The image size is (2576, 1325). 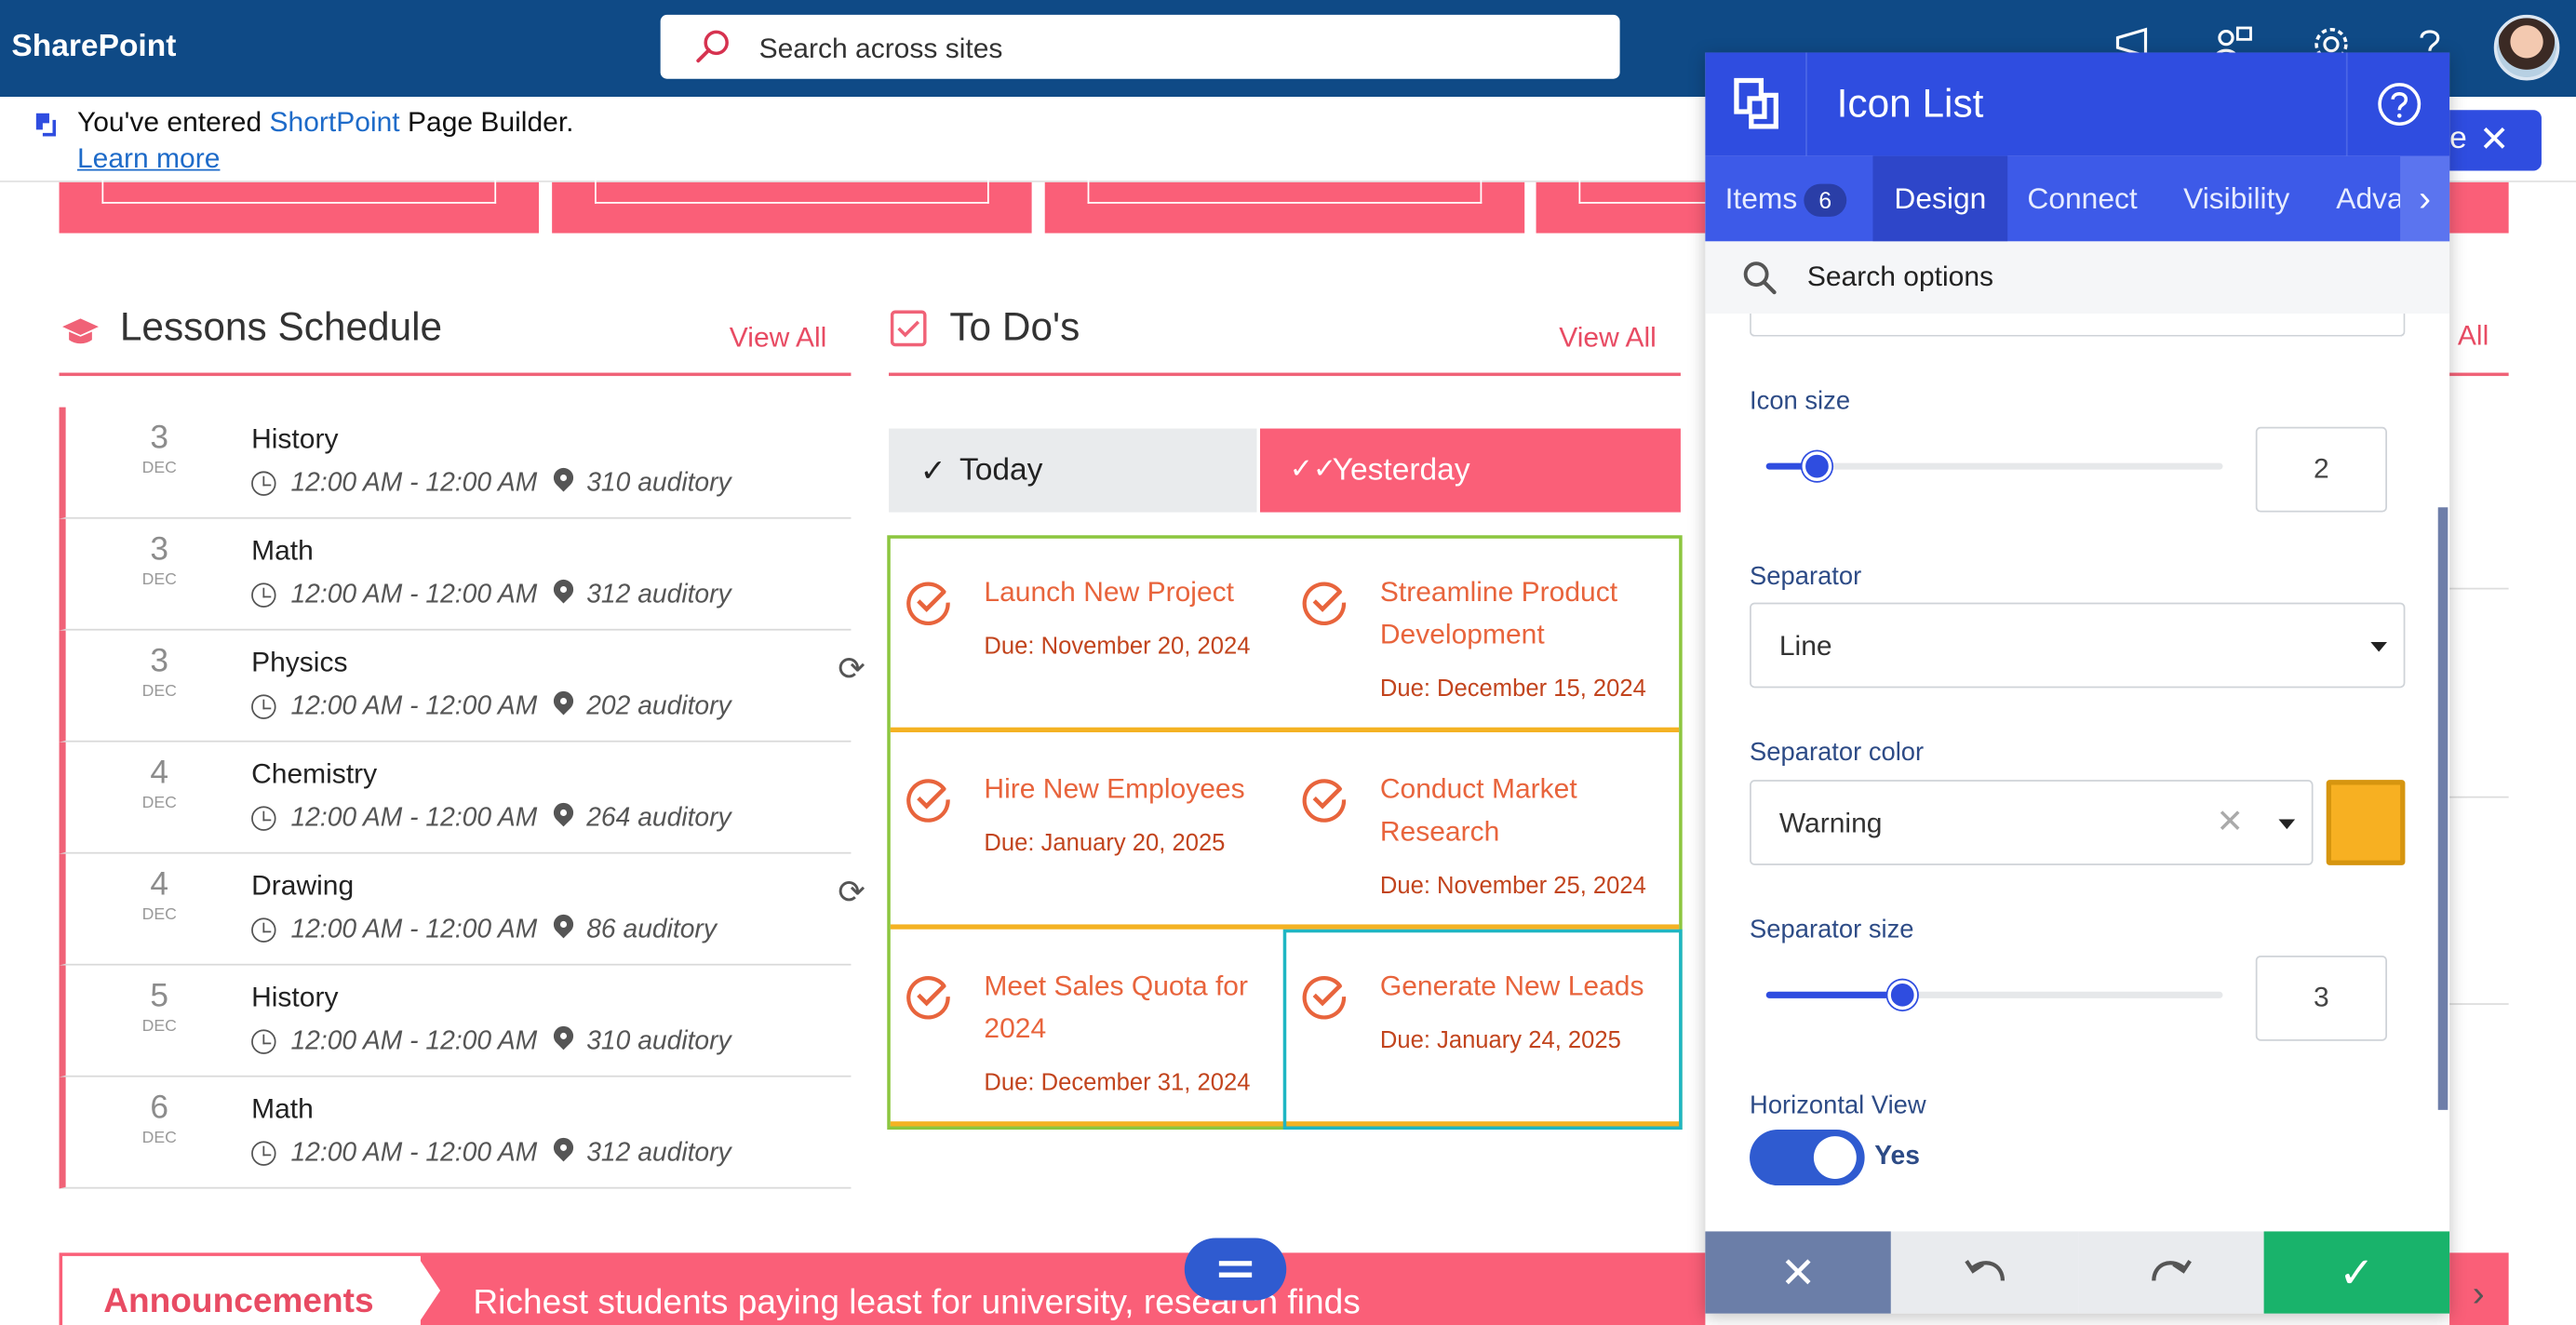 What do you see at coordinates (1117, 647) in the screenshot?
I see `todo-due-date: Due: November 20, 2024` at bounding box center [1117, 647].